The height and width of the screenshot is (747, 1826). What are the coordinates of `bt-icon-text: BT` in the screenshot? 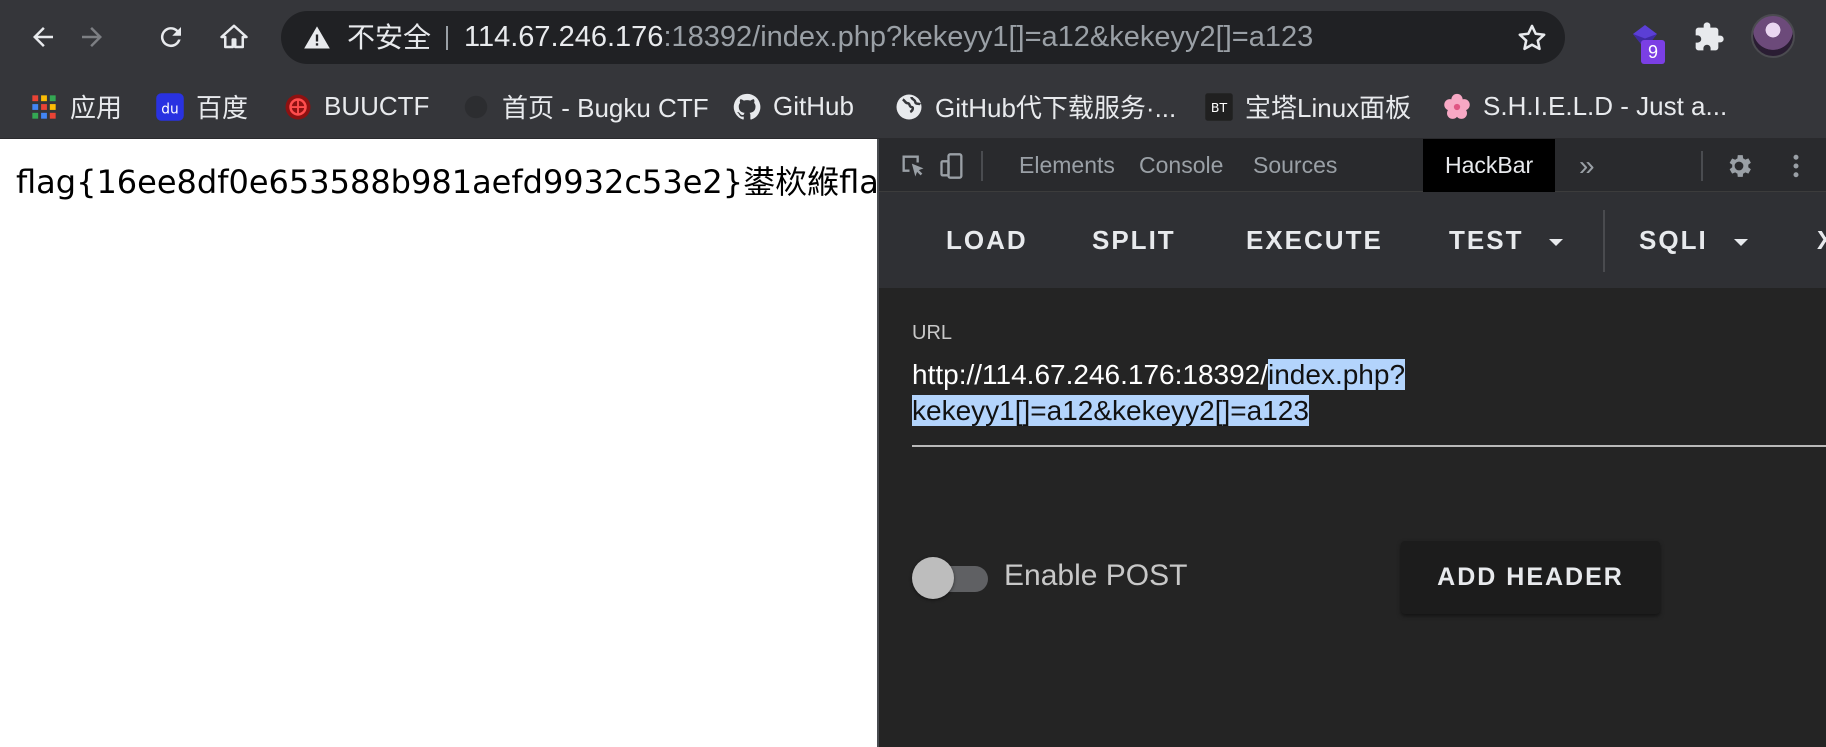 It's located at (1219, 107).